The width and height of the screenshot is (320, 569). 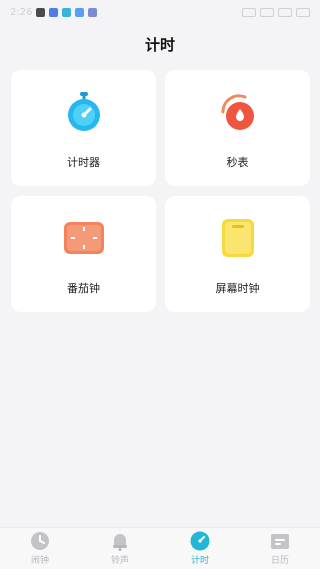 I want to click on tab-calendar: 日历, so click(x=280, y=548).